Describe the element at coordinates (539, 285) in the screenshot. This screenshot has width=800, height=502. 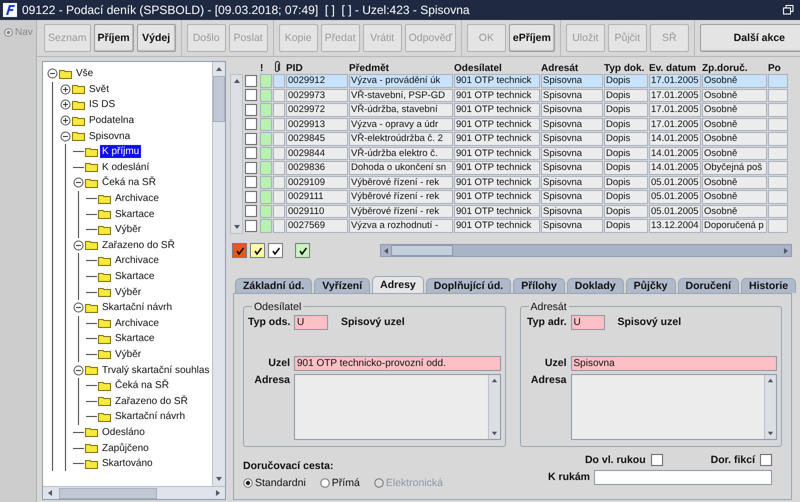
I see `tab: Přílohy` at that location.